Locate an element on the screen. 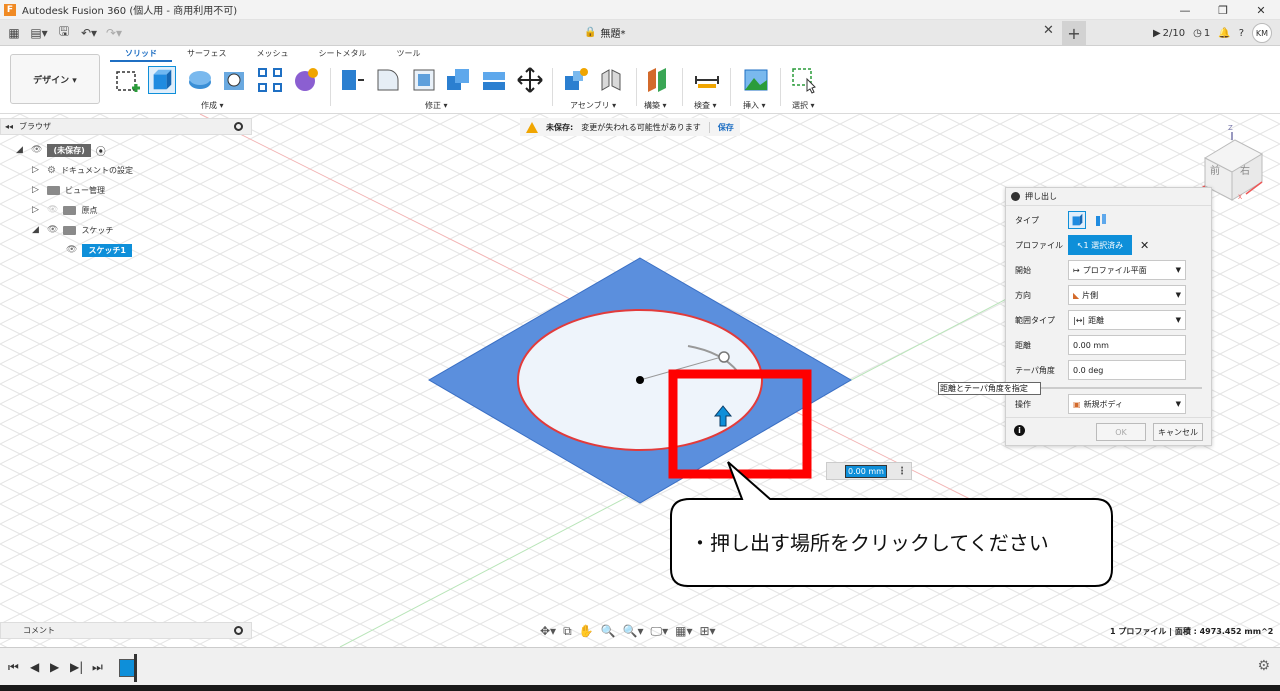  cancel-button: キャンセル is located at coordinates (1178, 432).